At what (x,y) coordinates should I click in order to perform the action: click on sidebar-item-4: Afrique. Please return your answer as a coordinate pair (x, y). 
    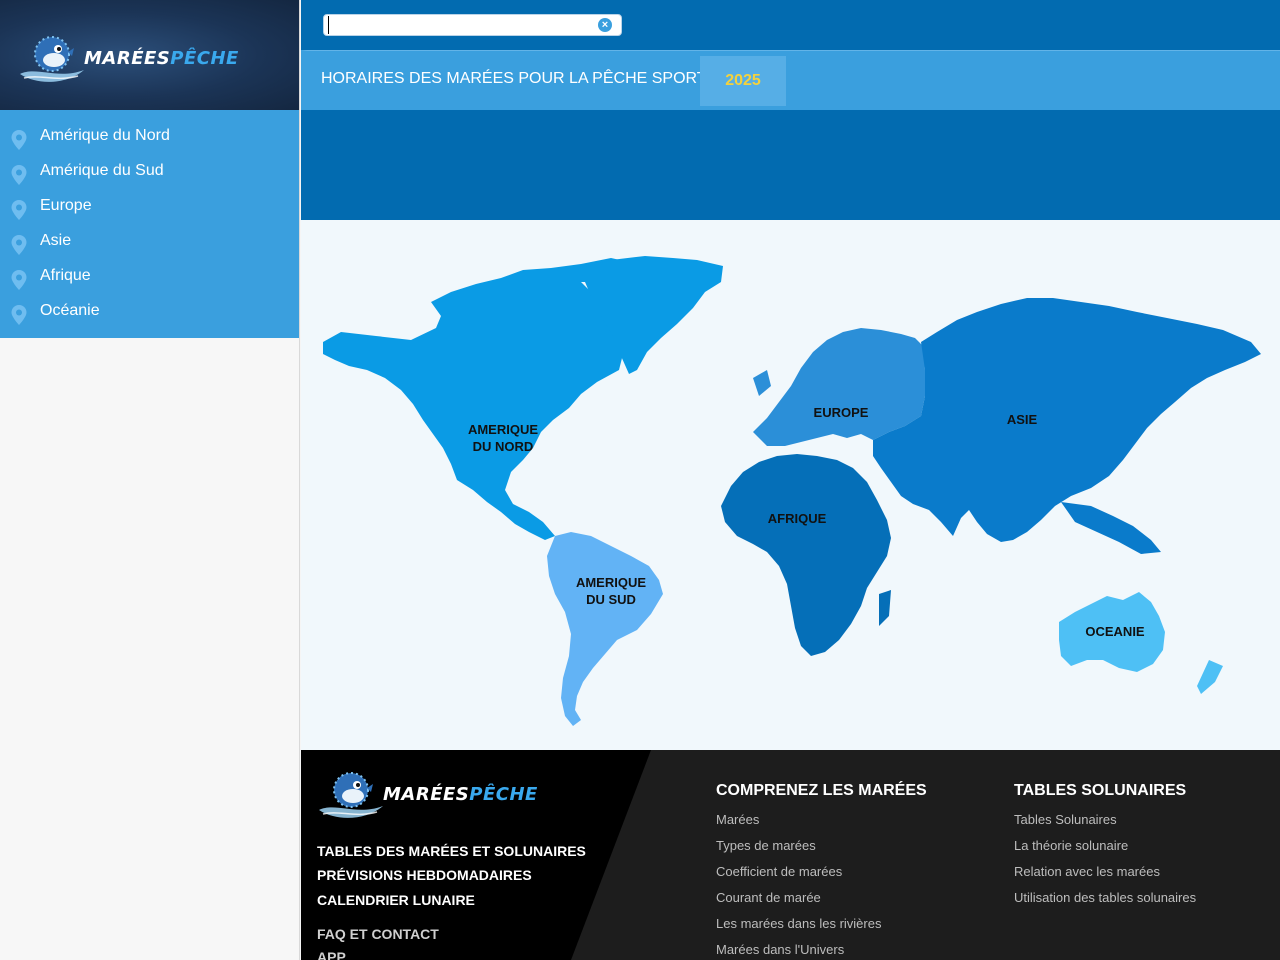
    Looking at the image, I should click on (149, 275).